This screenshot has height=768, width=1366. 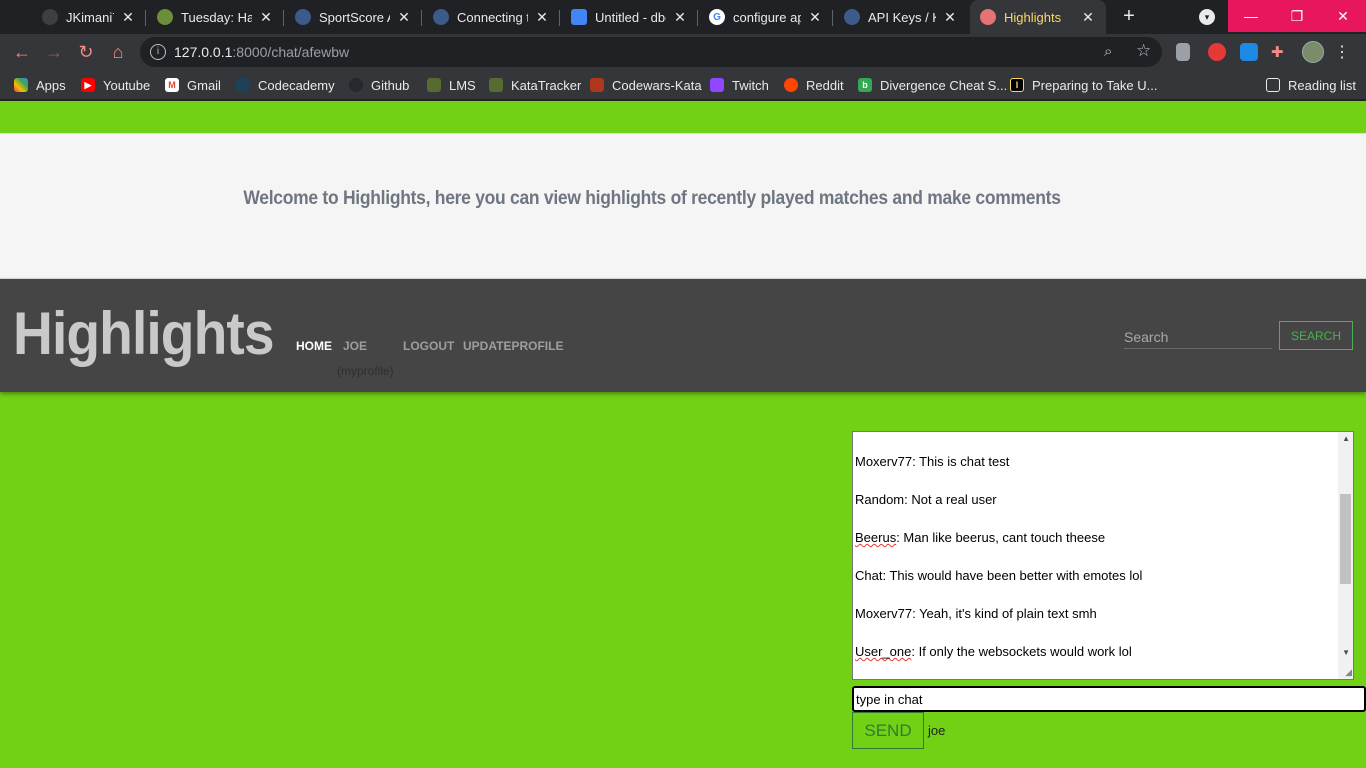 I want to click on bookmark-codewars: Codewars-Kata, so click(x=646, y=85).